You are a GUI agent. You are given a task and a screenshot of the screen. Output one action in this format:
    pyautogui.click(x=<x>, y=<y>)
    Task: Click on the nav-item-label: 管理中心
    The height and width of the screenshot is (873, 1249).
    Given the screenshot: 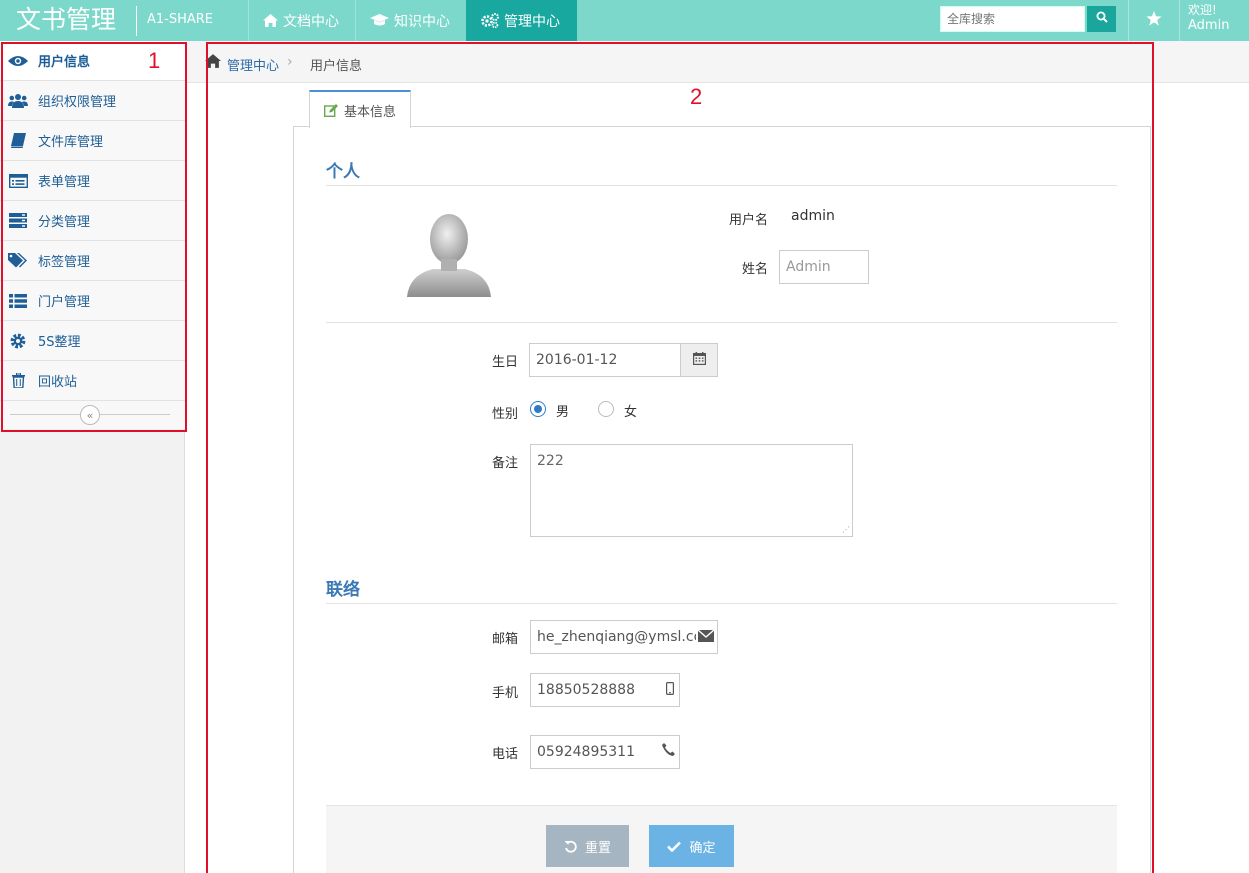 What is the action you would take?
    pyautogui.click(x=532, y=21)
    